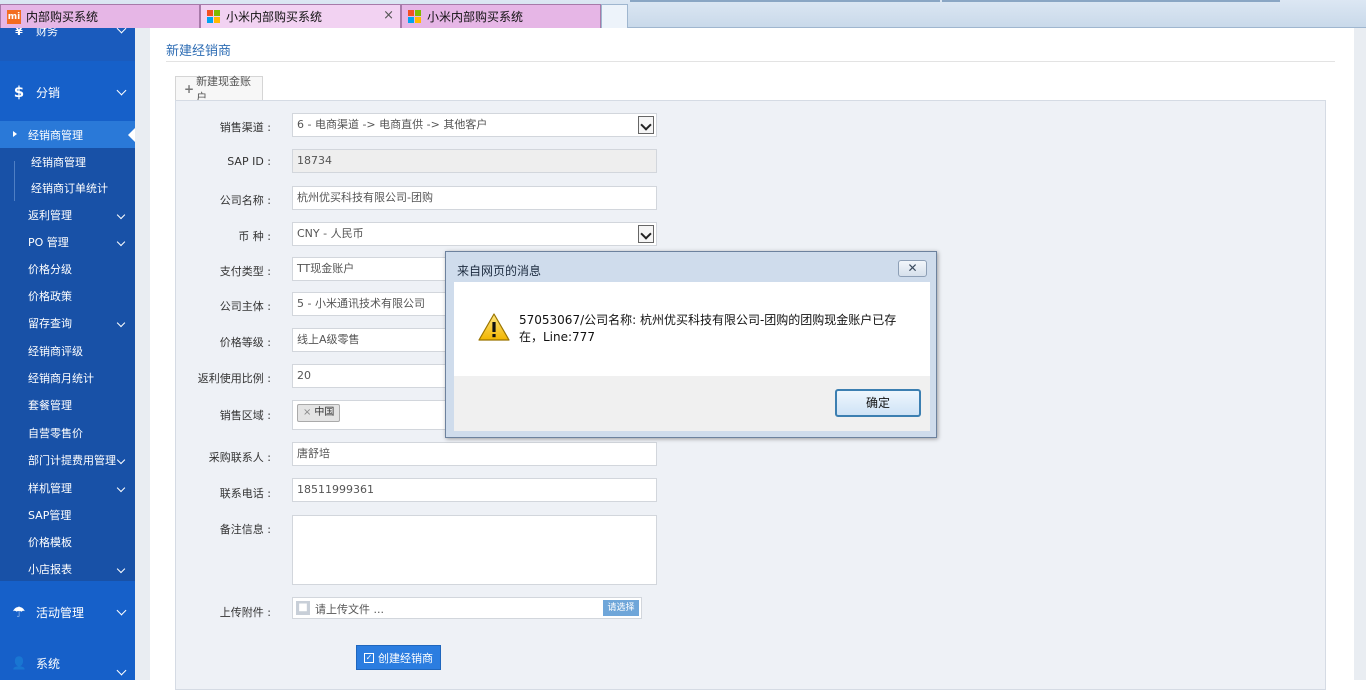 This screenshot has height=690, width=1366. What do you see at coordinates (50, 323) in the screenshot?
I see `sidebar-item-label: 留存查询` at bounding box center [50, 323].